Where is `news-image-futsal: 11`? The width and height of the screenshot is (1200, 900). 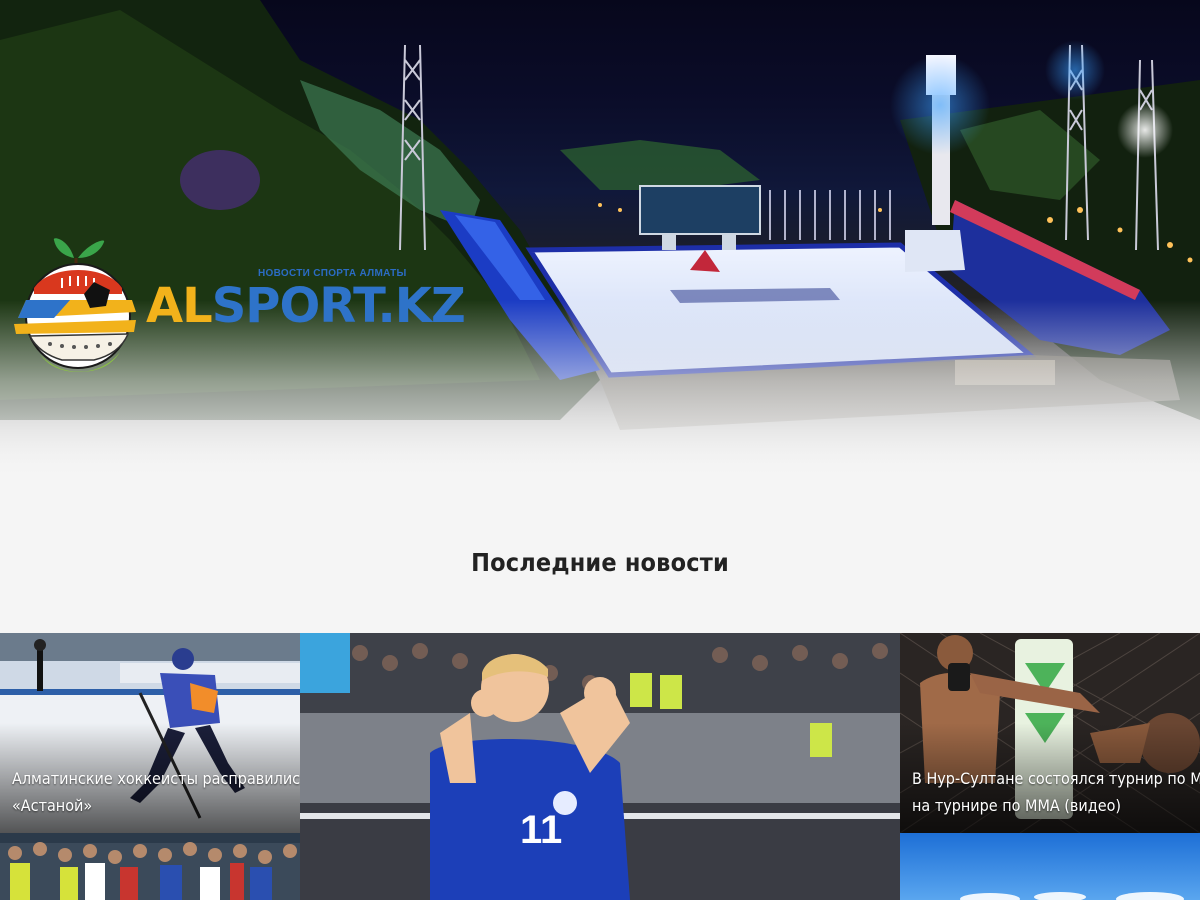
news-image-futsal: 11 is located at coordinates (600, 766).